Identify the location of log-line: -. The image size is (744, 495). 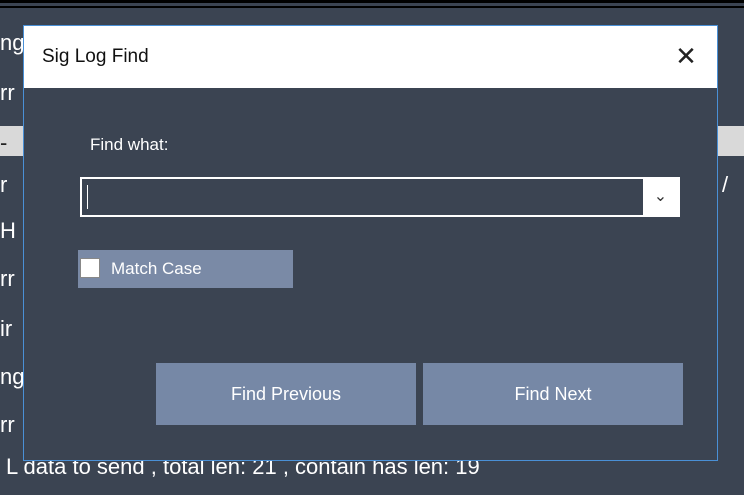
(4, 142).